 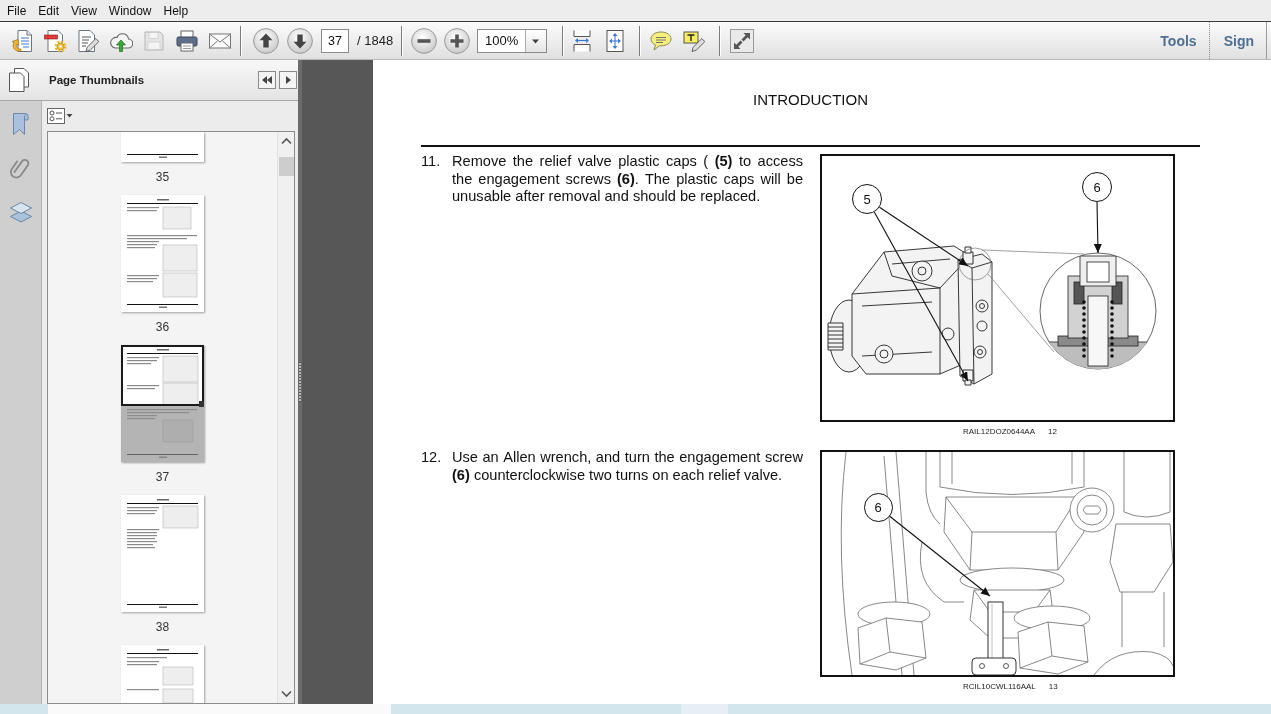 I want to click on figure-code: RAIL12DOZ0644AA, so click(x=999, y=432).